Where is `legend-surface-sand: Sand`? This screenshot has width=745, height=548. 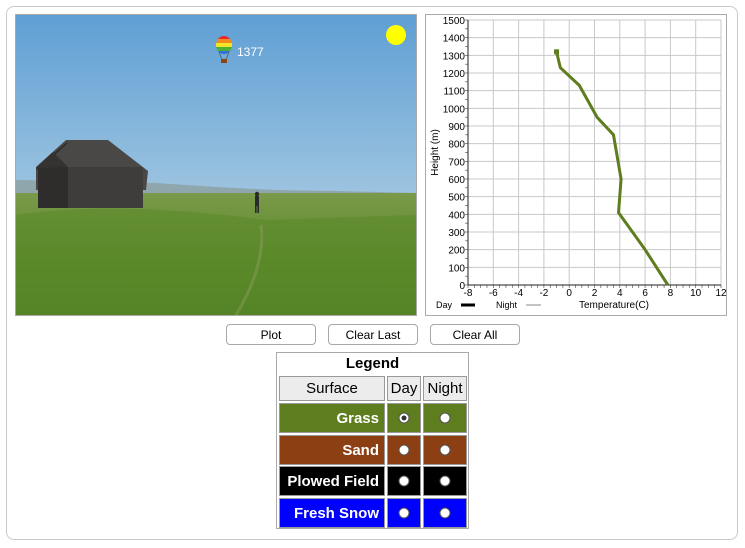
legend-surface-sand: Sand is located at coordinates (332, 450).